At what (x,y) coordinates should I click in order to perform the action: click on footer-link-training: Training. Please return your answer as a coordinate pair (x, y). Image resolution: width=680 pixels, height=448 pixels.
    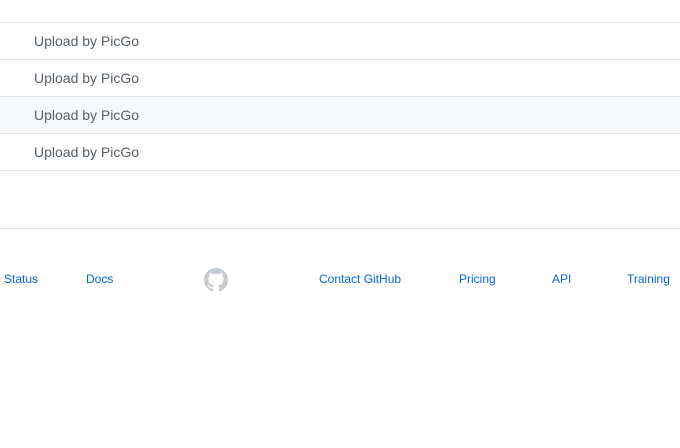
    Looking at the image, I should click on (648, 279).